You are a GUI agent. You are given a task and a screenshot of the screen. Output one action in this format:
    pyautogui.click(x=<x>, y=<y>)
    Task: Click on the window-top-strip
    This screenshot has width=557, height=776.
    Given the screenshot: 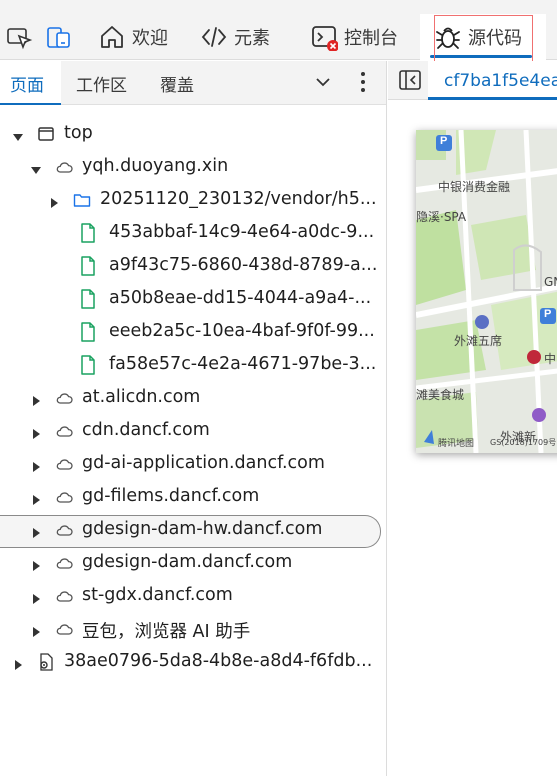 What is the action you would take?
    pyautogui.click(x=278, y=7)
    